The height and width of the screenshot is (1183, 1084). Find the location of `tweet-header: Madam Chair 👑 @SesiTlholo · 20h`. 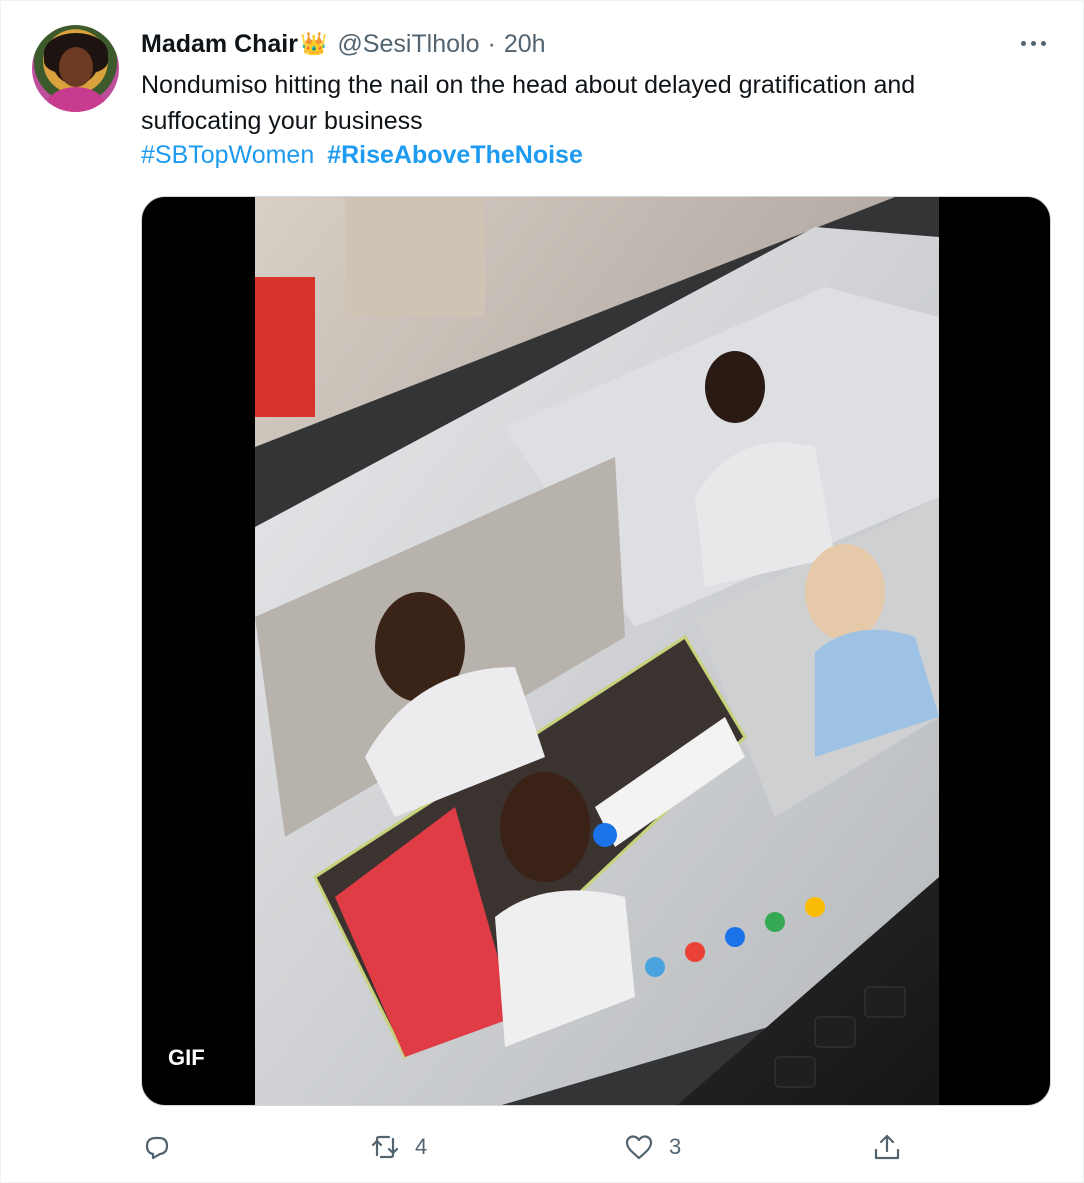

tweet-header: Madam Chair 👑 @SesiTlholo · 20h is located at coordinates (343, 44).